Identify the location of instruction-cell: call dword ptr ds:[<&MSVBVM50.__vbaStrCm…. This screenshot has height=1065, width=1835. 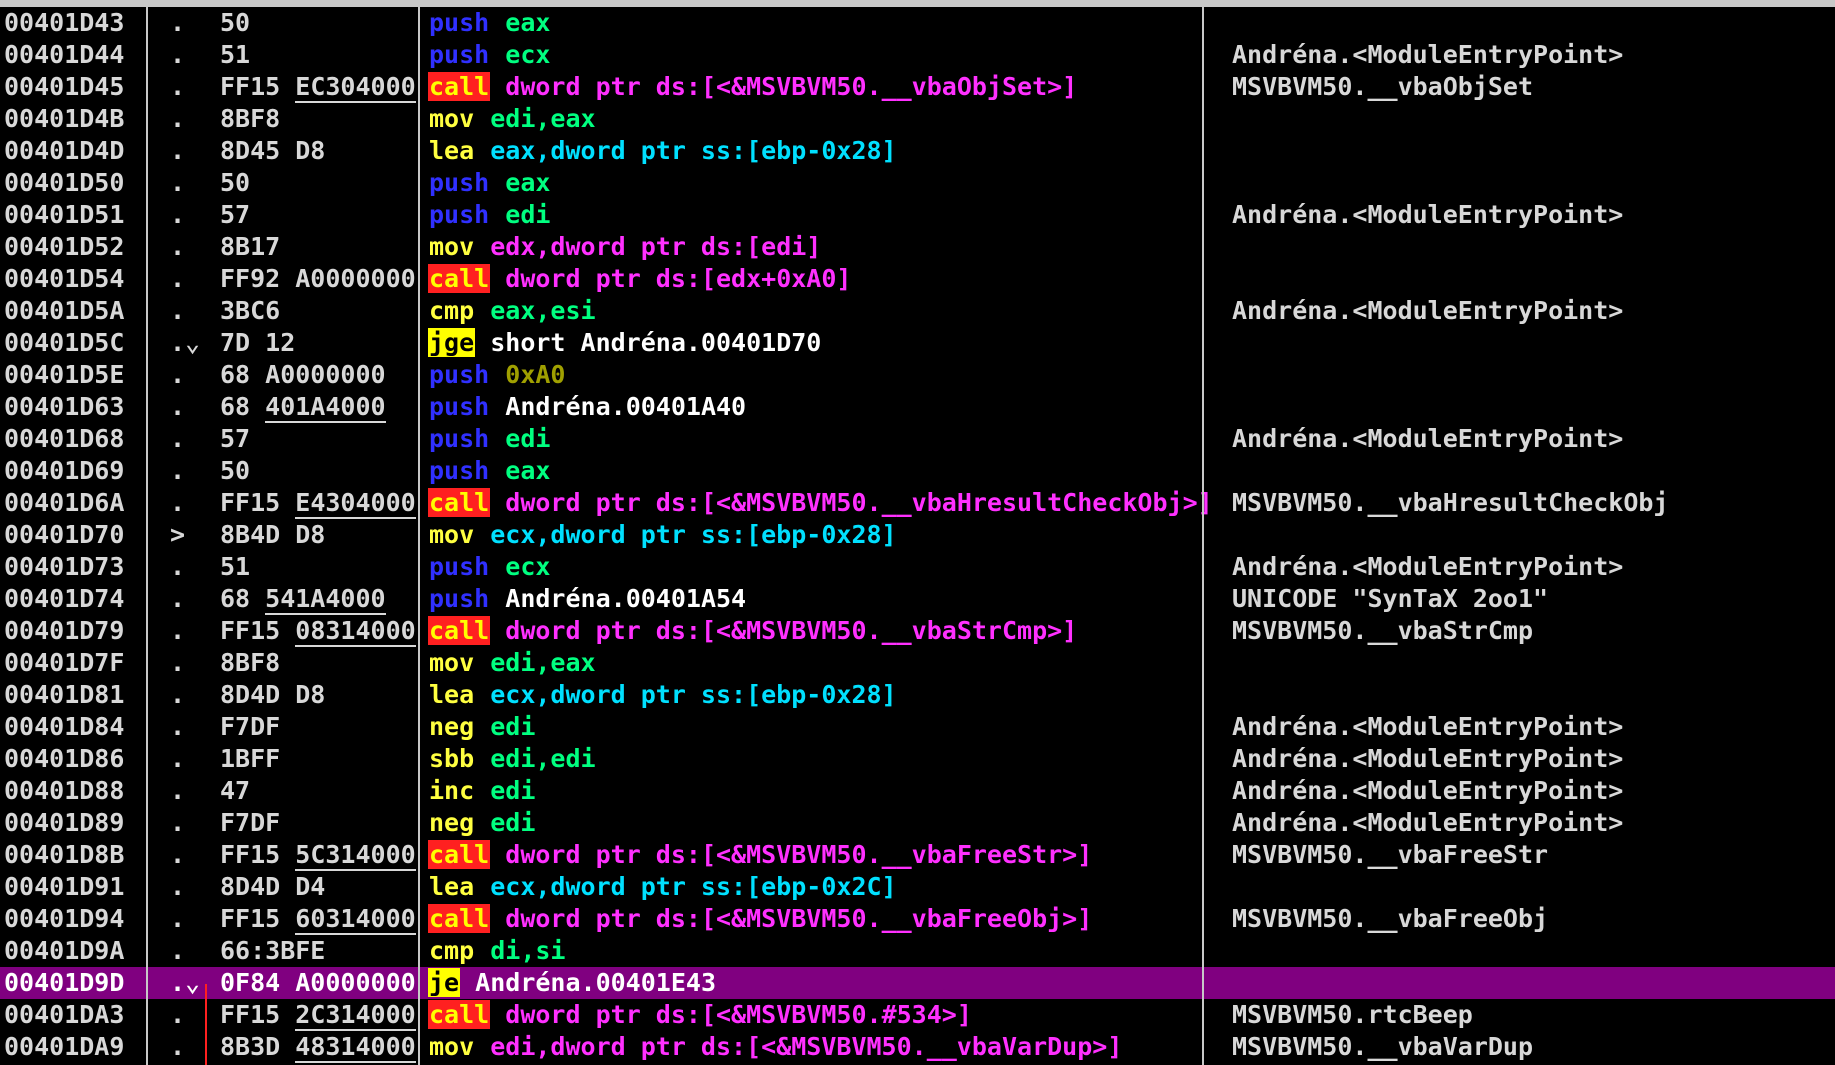
(818, 631).